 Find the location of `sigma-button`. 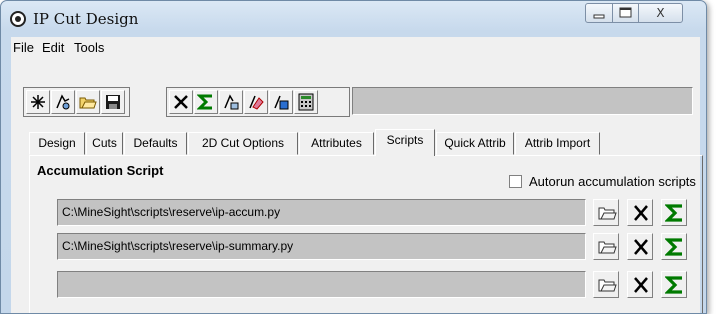

sigma-button is located at coordinates (206, 102).